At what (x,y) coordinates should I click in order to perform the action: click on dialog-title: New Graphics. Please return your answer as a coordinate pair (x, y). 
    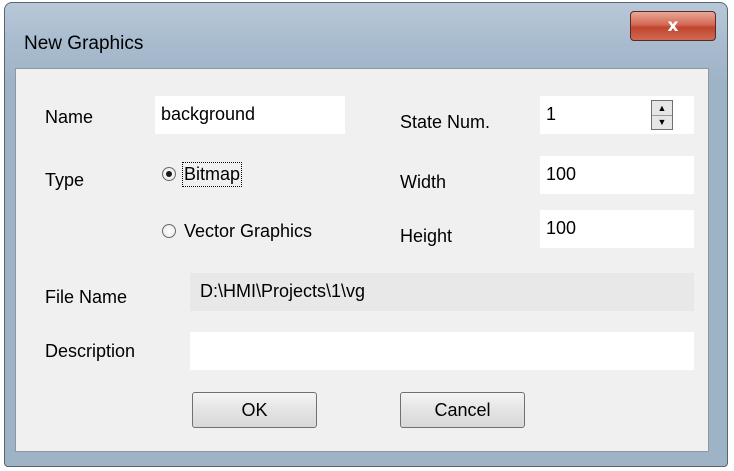
    Looking at the image, I should click on (84, 43).